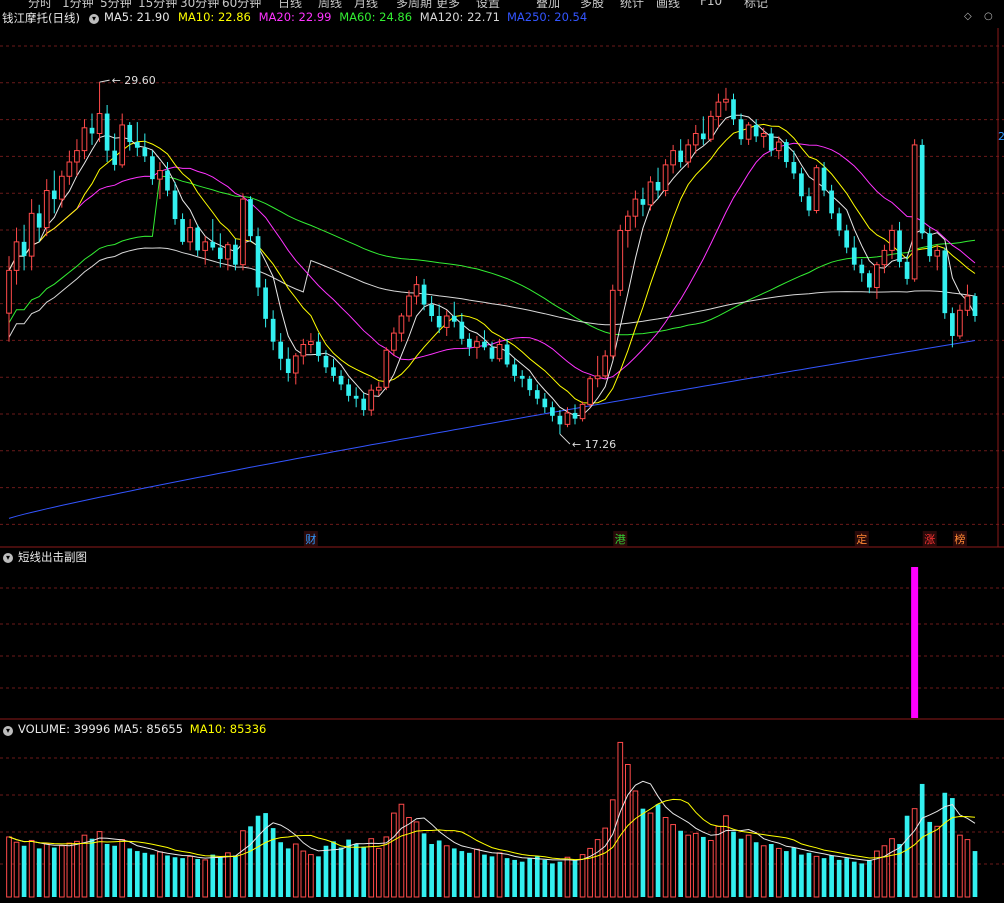 Image resolution: width=1004 pixels, height=903 pixels. Describe the element at coordinates (1001, 136) in the screenshot. I see `right-edge-value: 2` at that location.